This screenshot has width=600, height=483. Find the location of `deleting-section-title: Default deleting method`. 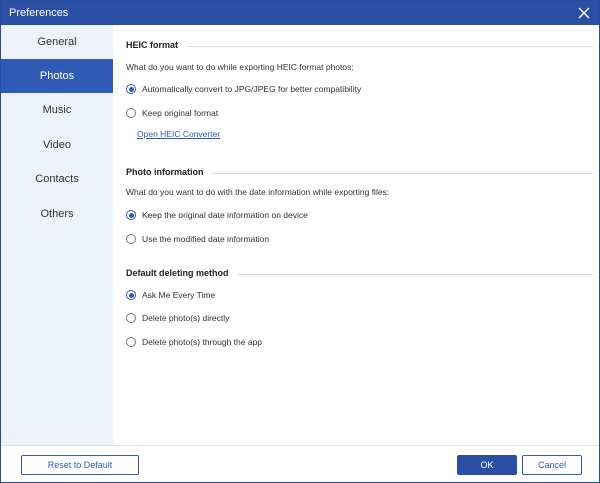

deleting-section-title: Default deleting method is located at coordinates (177, 273).